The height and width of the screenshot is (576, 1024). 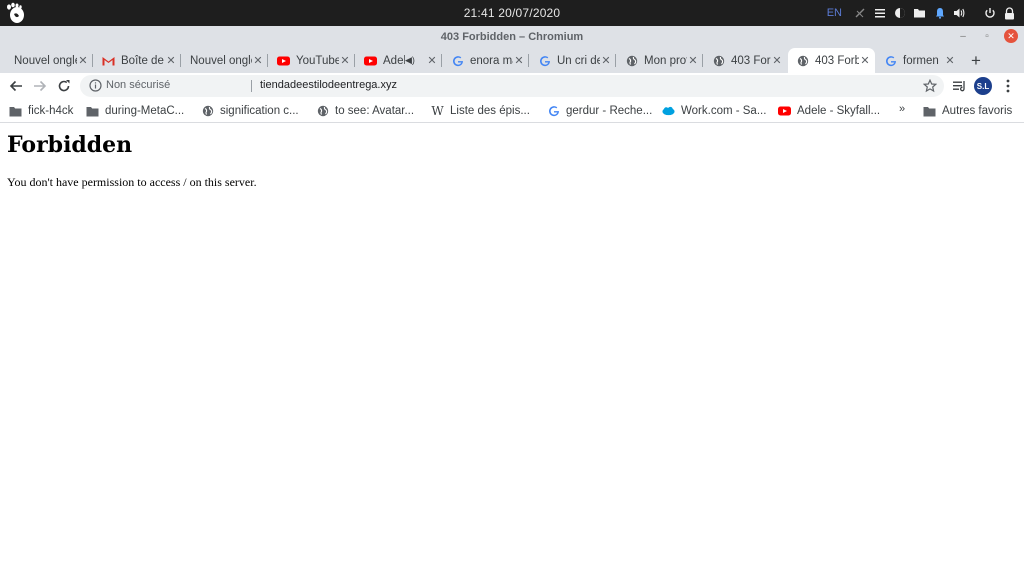 I want to click on info-icon, so click(x=95, y=85).